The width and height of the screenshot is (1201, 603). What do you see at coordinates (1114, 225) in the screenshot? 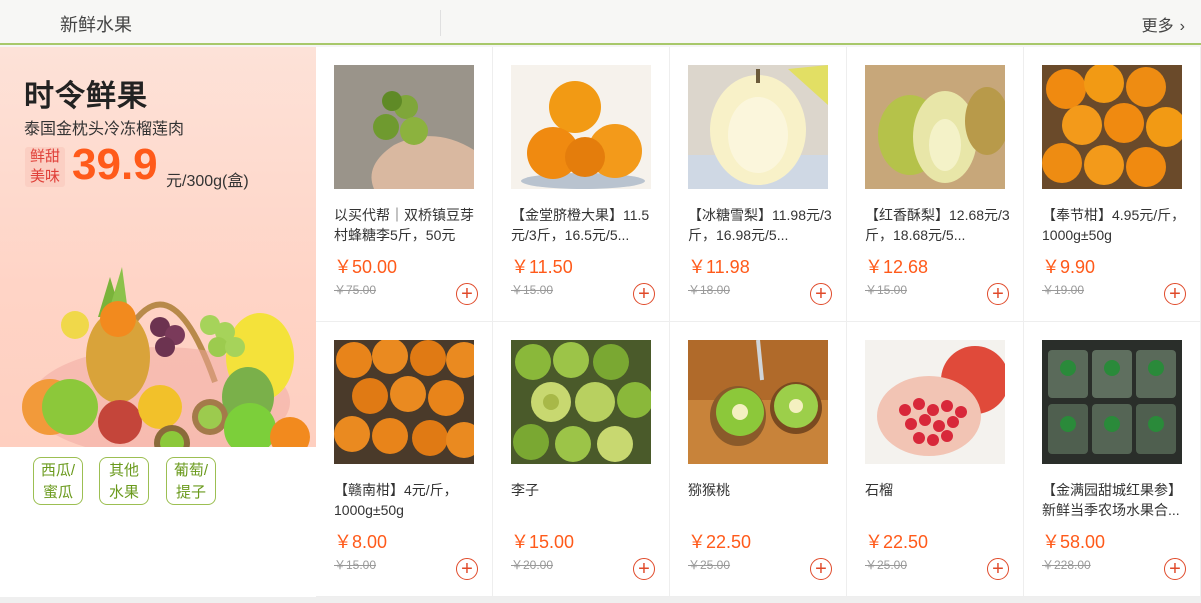
I see `product-name: 【奉节柑】4.95元/斤，1000g±50g` at bounding box center [1114, 225].